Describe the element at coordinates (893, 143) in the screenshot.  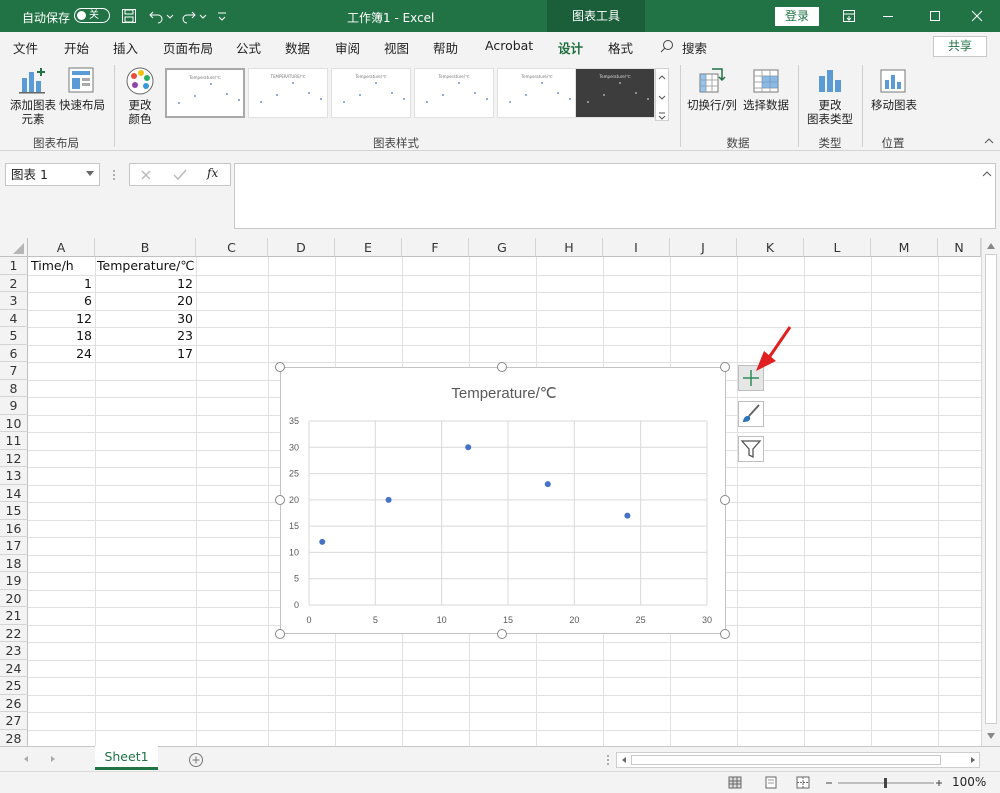
I see `group-location: 位置` at that location.